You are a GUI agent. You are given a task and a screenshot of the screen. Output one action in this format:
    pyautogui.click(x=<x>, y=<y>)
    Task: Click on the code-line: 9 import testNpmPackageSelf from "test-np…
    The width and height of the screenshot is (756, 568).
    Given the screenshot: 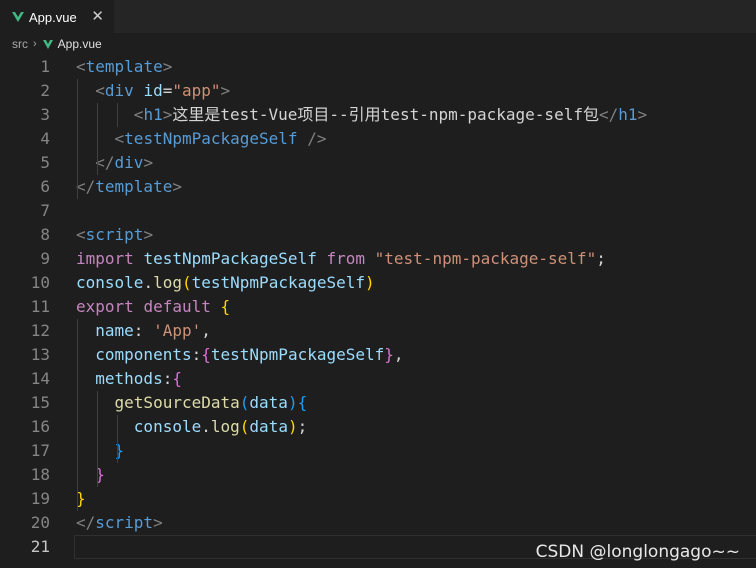 What is the action you would take?
    pyautogui.click(x=378, y=259)
    